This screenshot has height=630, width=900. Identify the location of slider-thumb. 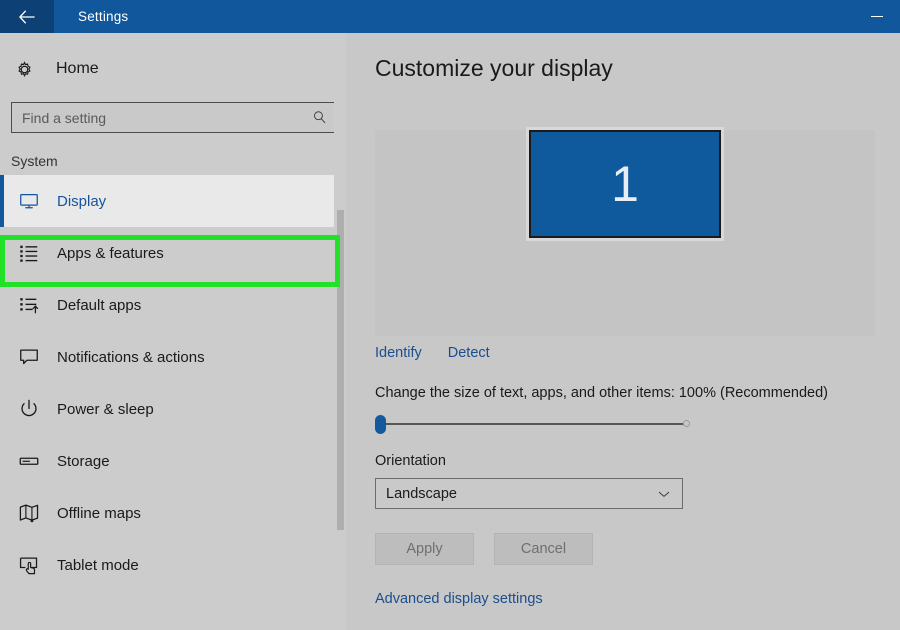
(380, 424).